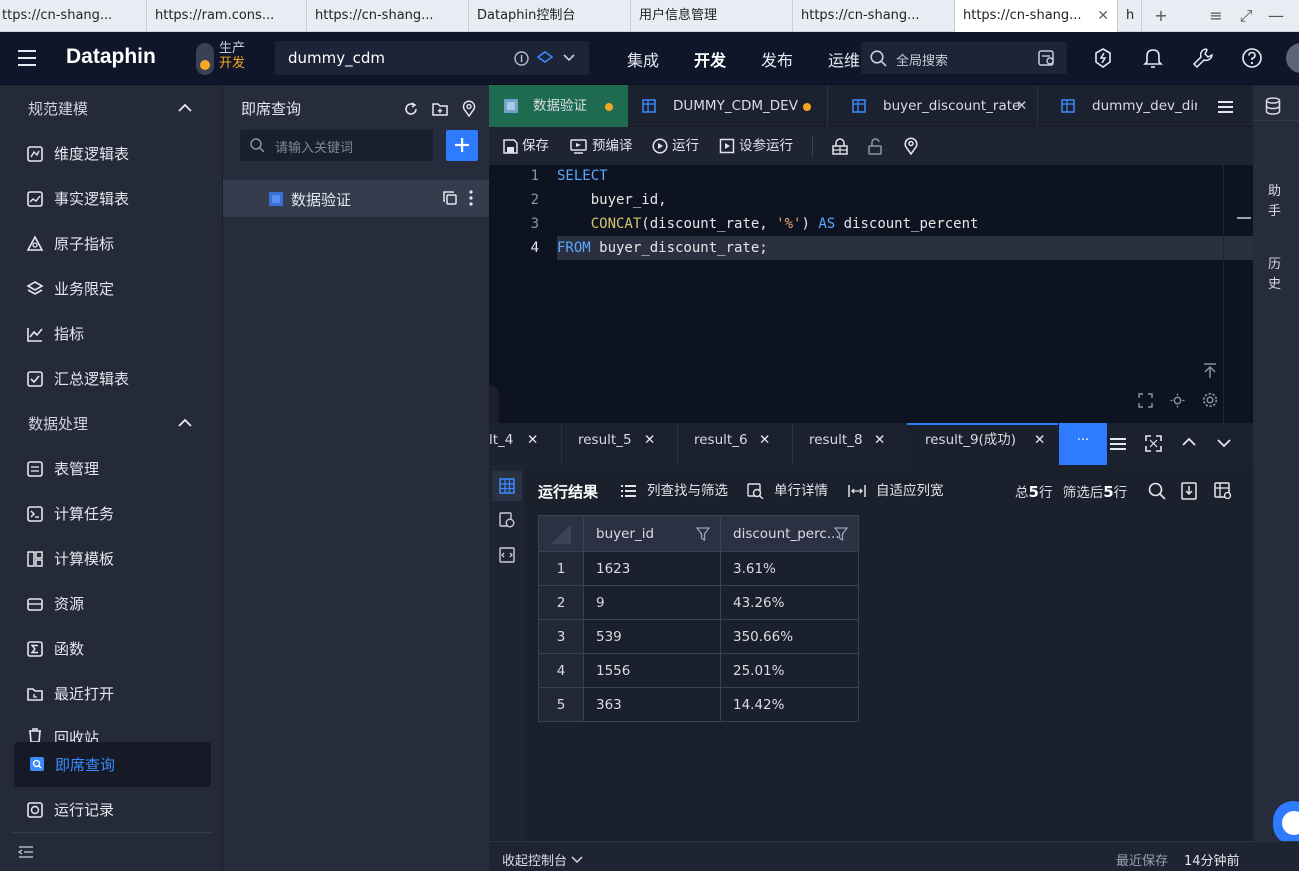 This screenshot has width=1299, height=871. Describe the element at coordinates (1047, 58) in the screenshot. I see `search-settings-icon` at that location.